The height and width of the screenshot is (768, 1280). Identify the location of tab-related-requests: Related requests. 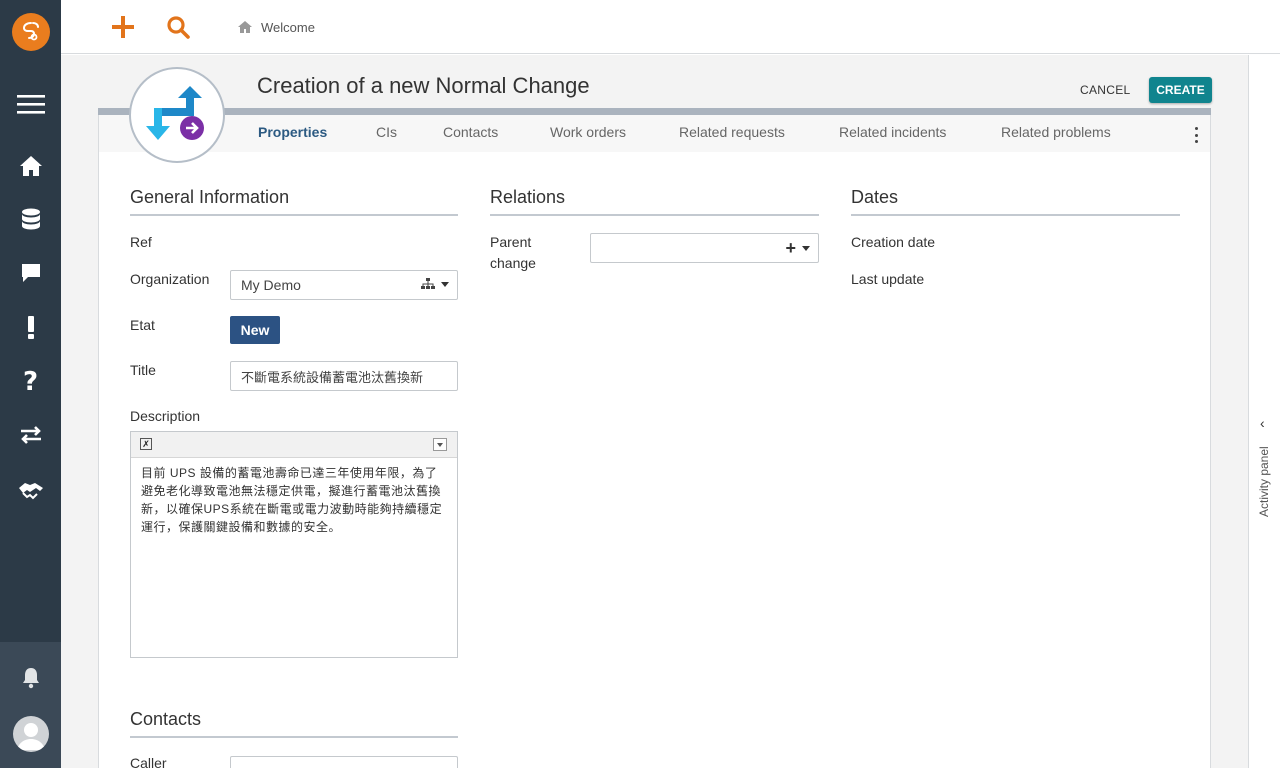
(732, 132).